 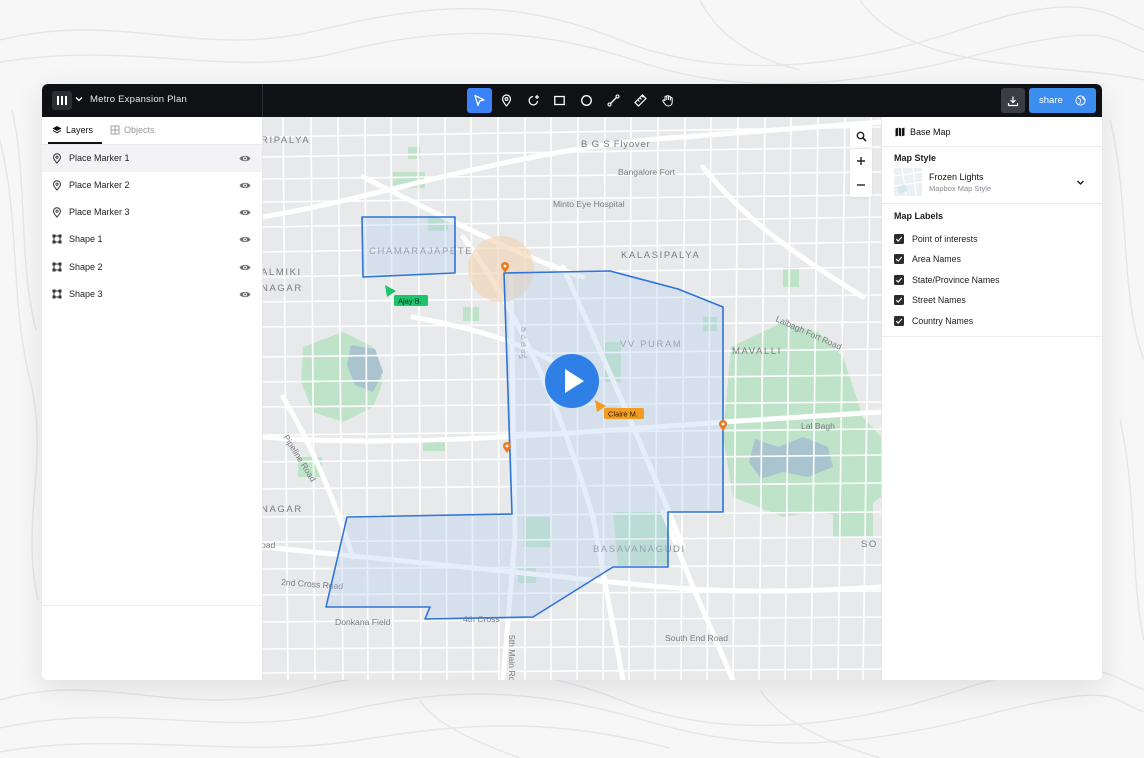 I want to click on line-icon, so click(x=613, y=100).